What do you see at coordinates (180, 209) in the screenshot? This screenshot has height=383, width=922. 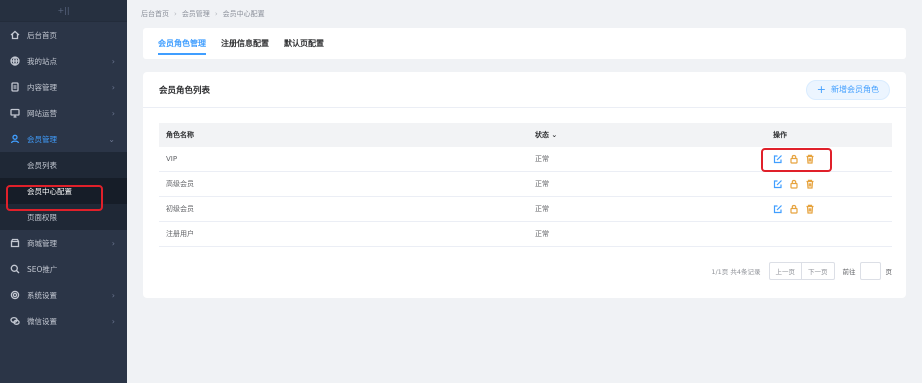 I see `role-name-cell: 初级会员` at bounding box center [180, 209].